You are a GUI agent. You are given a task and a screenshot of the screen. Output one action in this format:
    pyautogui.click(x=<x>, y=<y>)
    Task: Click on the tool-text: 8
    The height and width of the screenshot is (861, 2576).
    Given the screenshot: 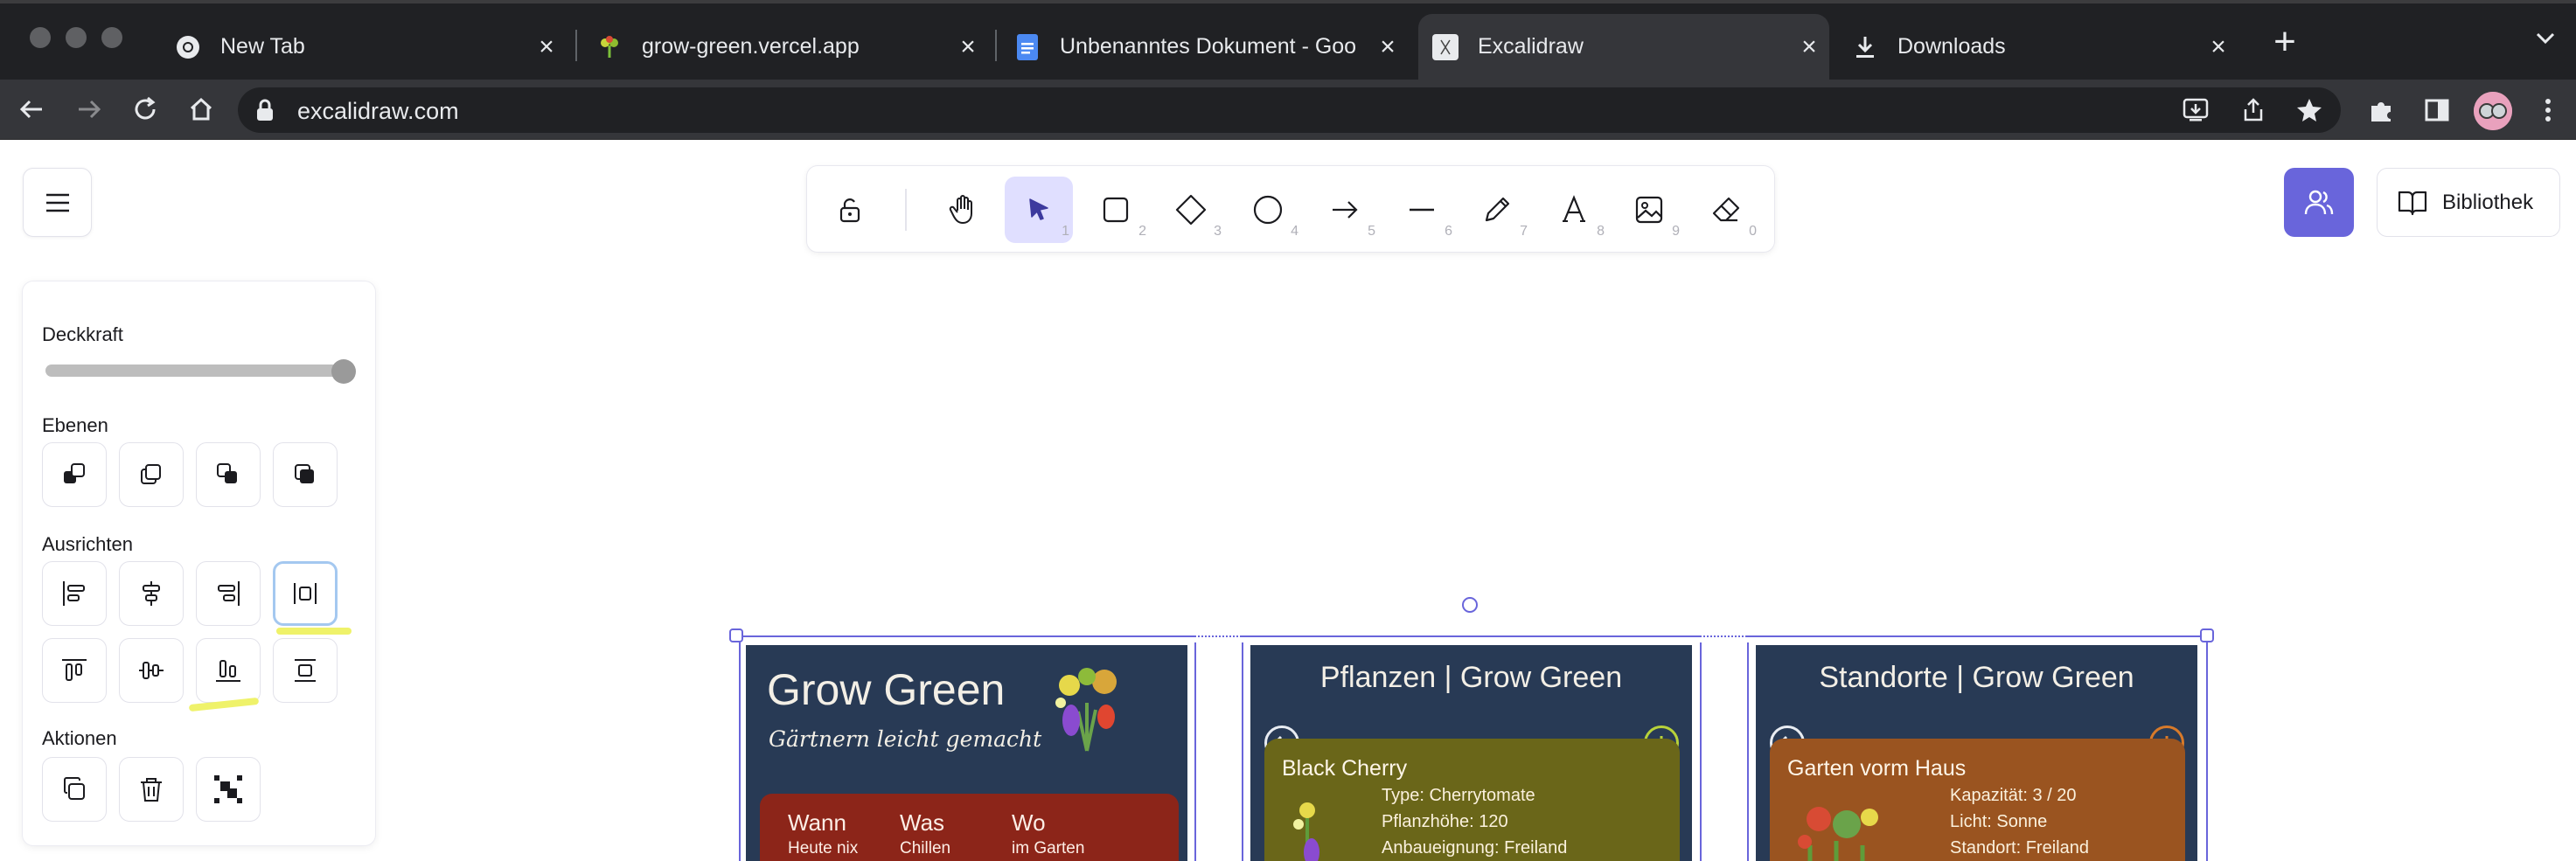 What is the action you would take?
    pyautogui.click(x=1574, y=210)
    